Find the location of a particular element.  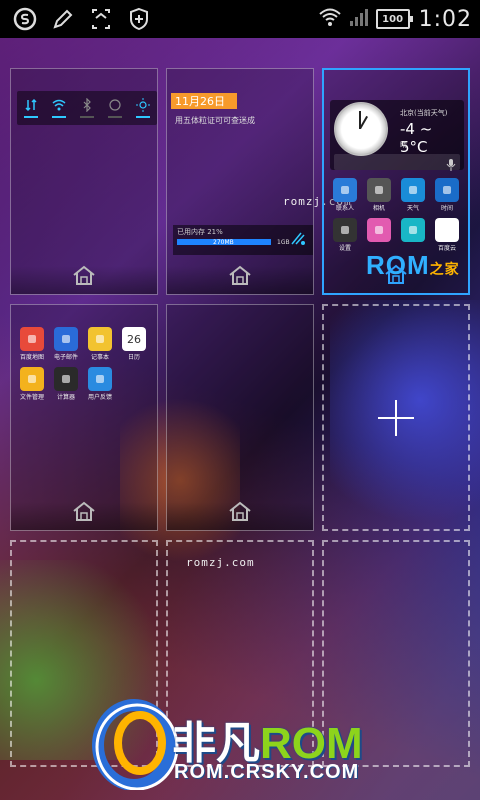

clock-time: 1:02 is located at coordinates (445, 19).